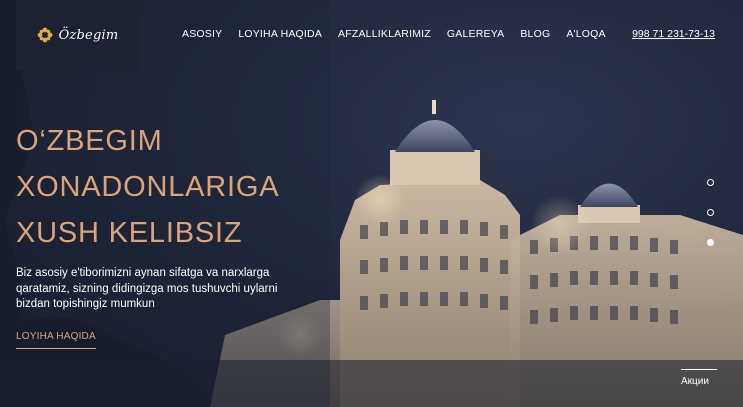  Describe the element at coordinates (475, 34) in the screenshot. I see `nav-item-galereya: GALEREYA` at that location.